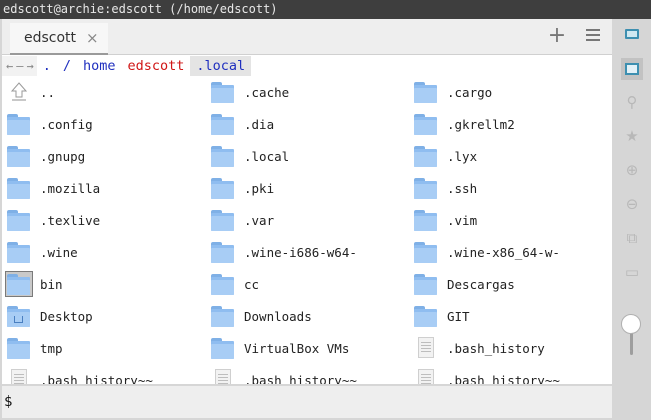 This screenshot has height=420, width=651. Describe the element at coordinates (307, 37) in the screenshot. I see `tab-bar: edscott × +` at that location.